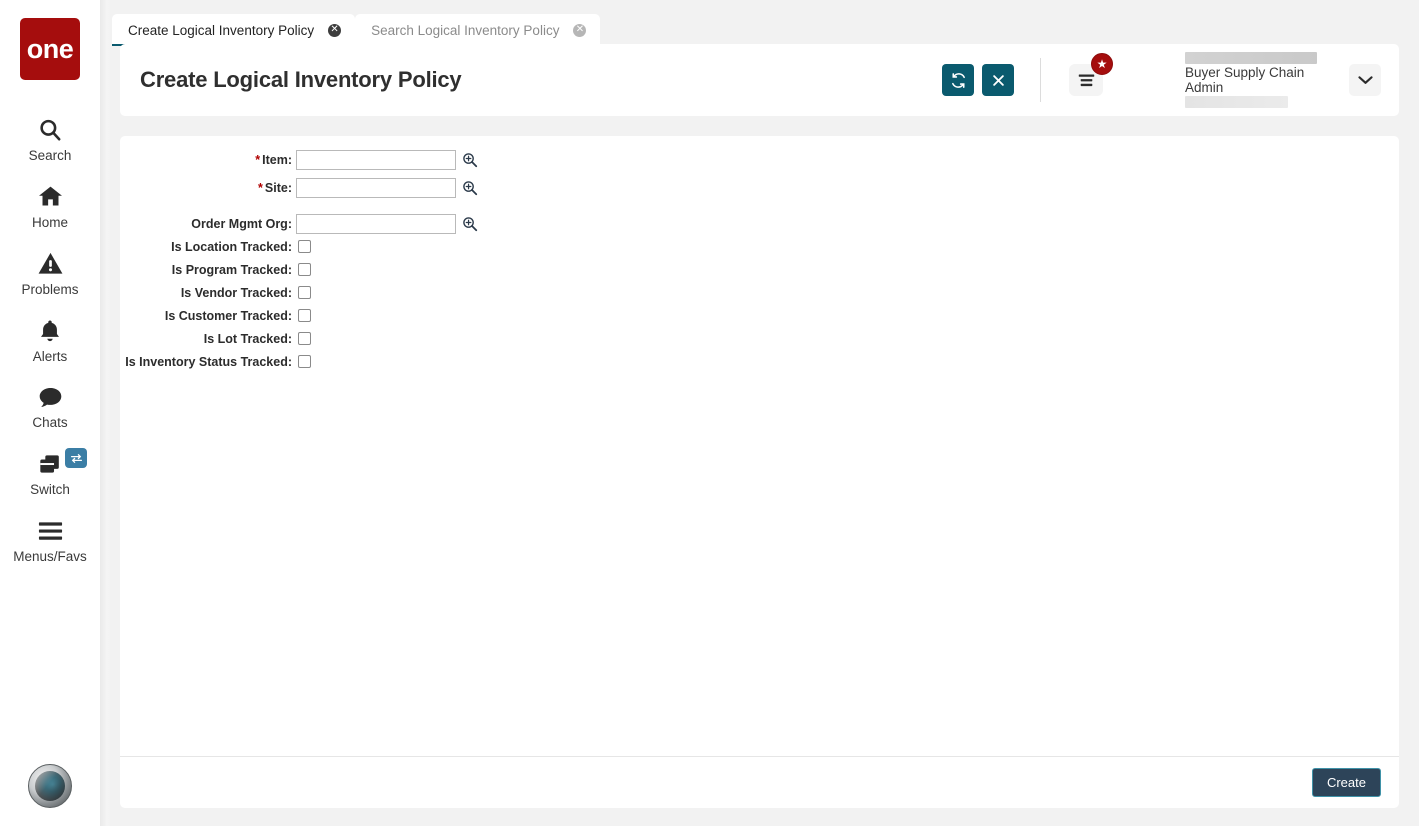  What do you see at coordinates (50, 464) in the screenshot?
I see `switch-windows-icon` at bounding box center [50, 464].